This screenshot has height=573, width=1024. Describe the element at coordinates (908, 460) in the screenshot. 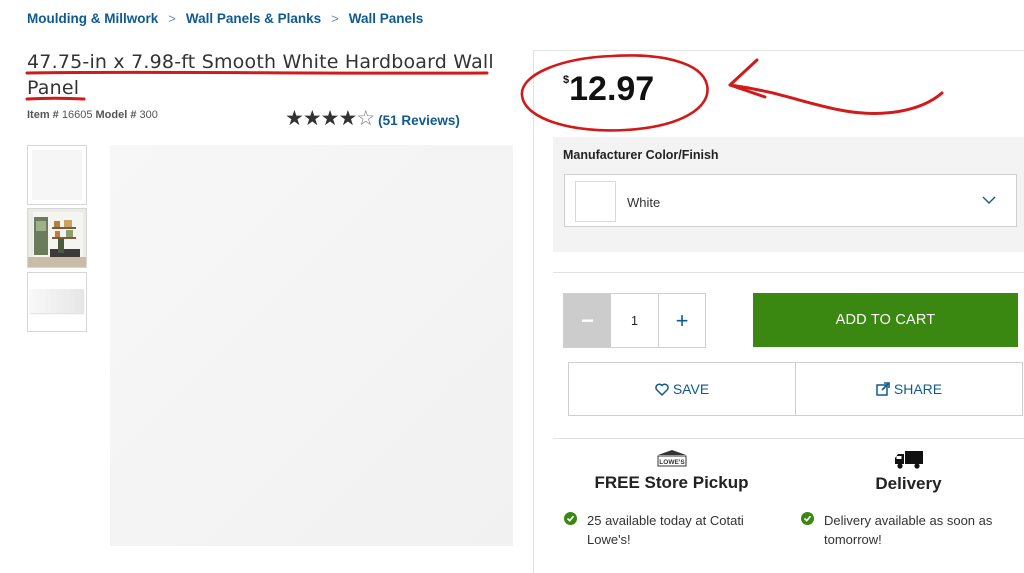

I see `truck-icon` at that location.